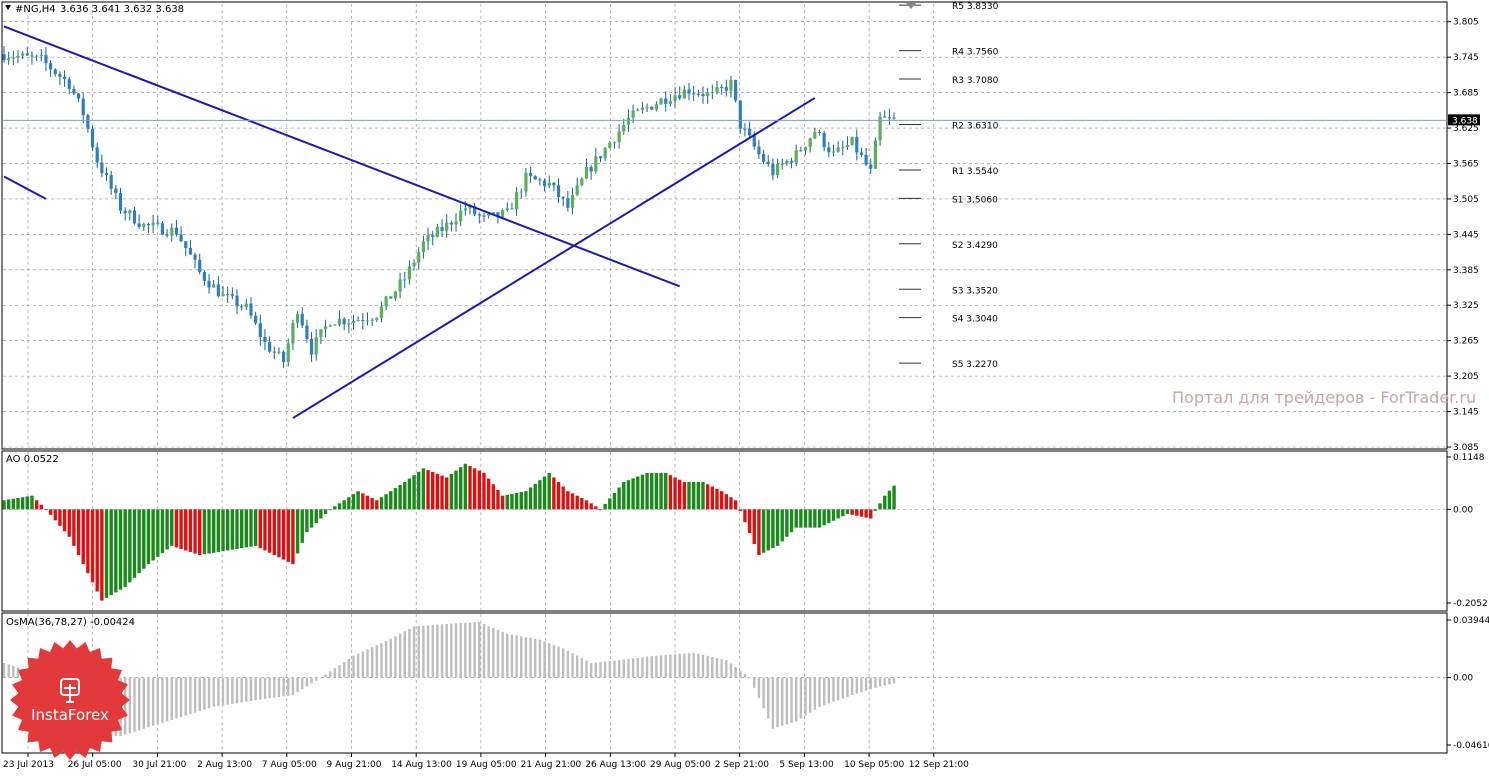  Describe the element at coordinates (1466, 448) in the screenshot. I see `price-tick-label: 3.085` at that location.